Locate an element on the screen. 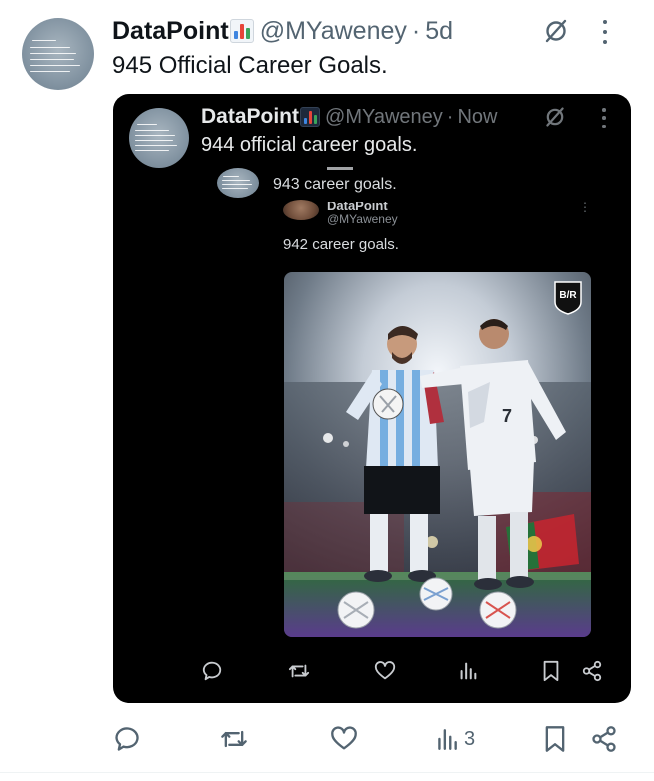 This screenshot has width=654, height=781. views-button: 3 is located at coordinates (454, 739).